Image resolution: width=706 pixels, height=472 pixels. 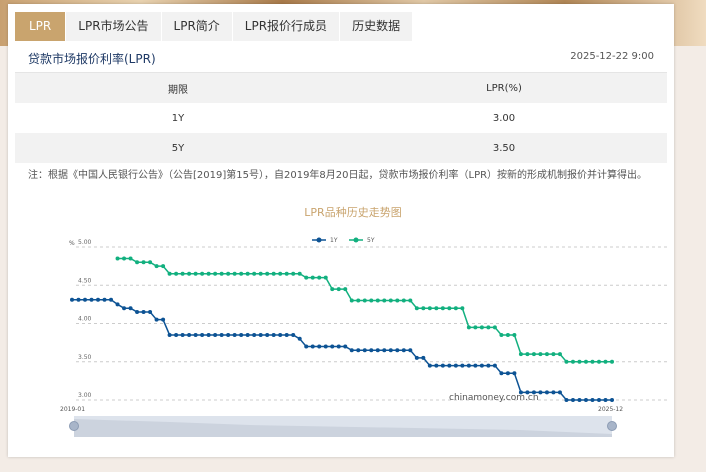 What do you see at coordinates (85, 280) in the screenshot?
I see `y-tick-label: 4.50` at bounding box center [85, 280].